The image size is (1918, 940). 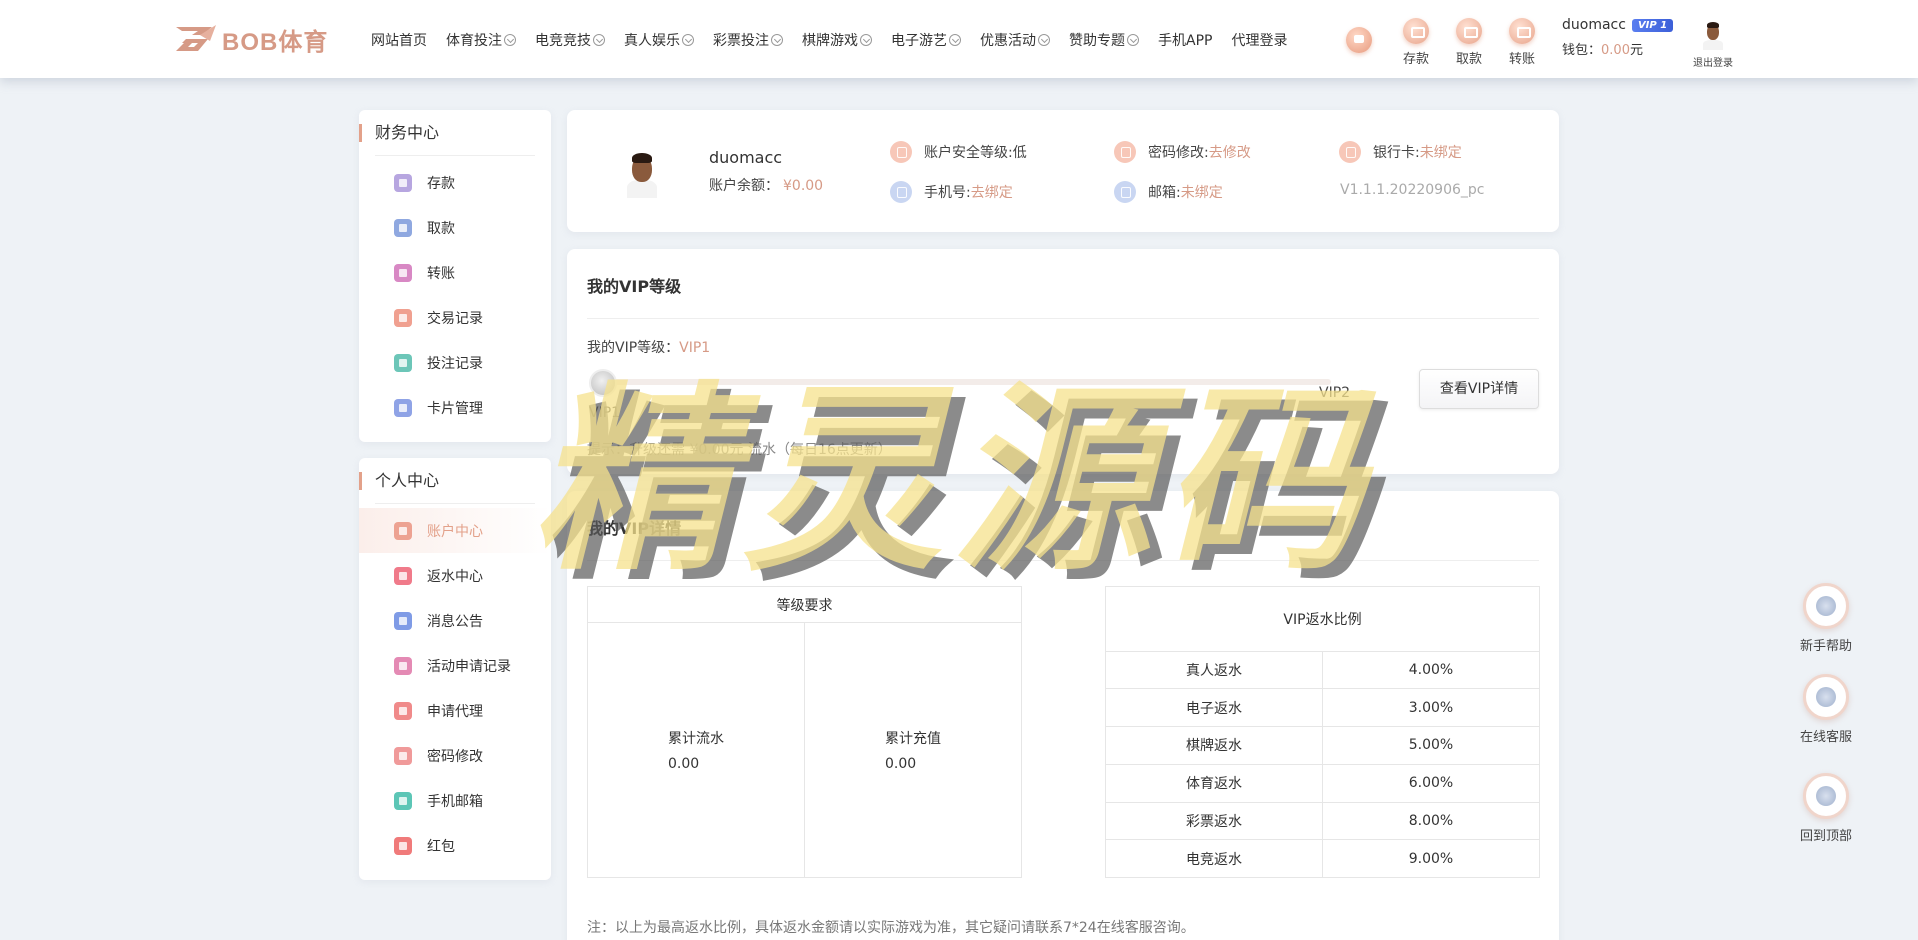 What do you see at coordinates (403, 575) in the screenshot?
I see `gift-icon` at bounding box center [403, 575].